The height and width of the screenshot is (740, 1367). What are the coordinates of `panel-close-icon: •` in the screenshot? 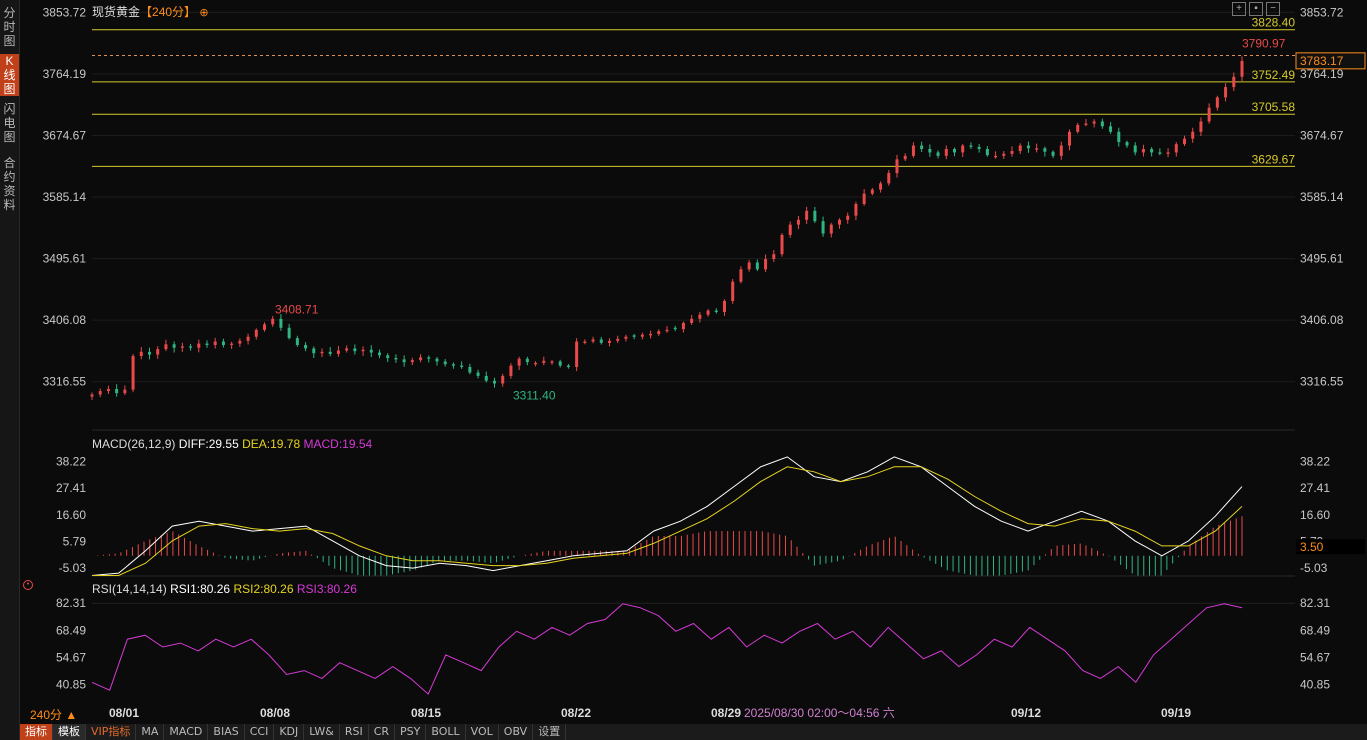 It's located at (28, 585).